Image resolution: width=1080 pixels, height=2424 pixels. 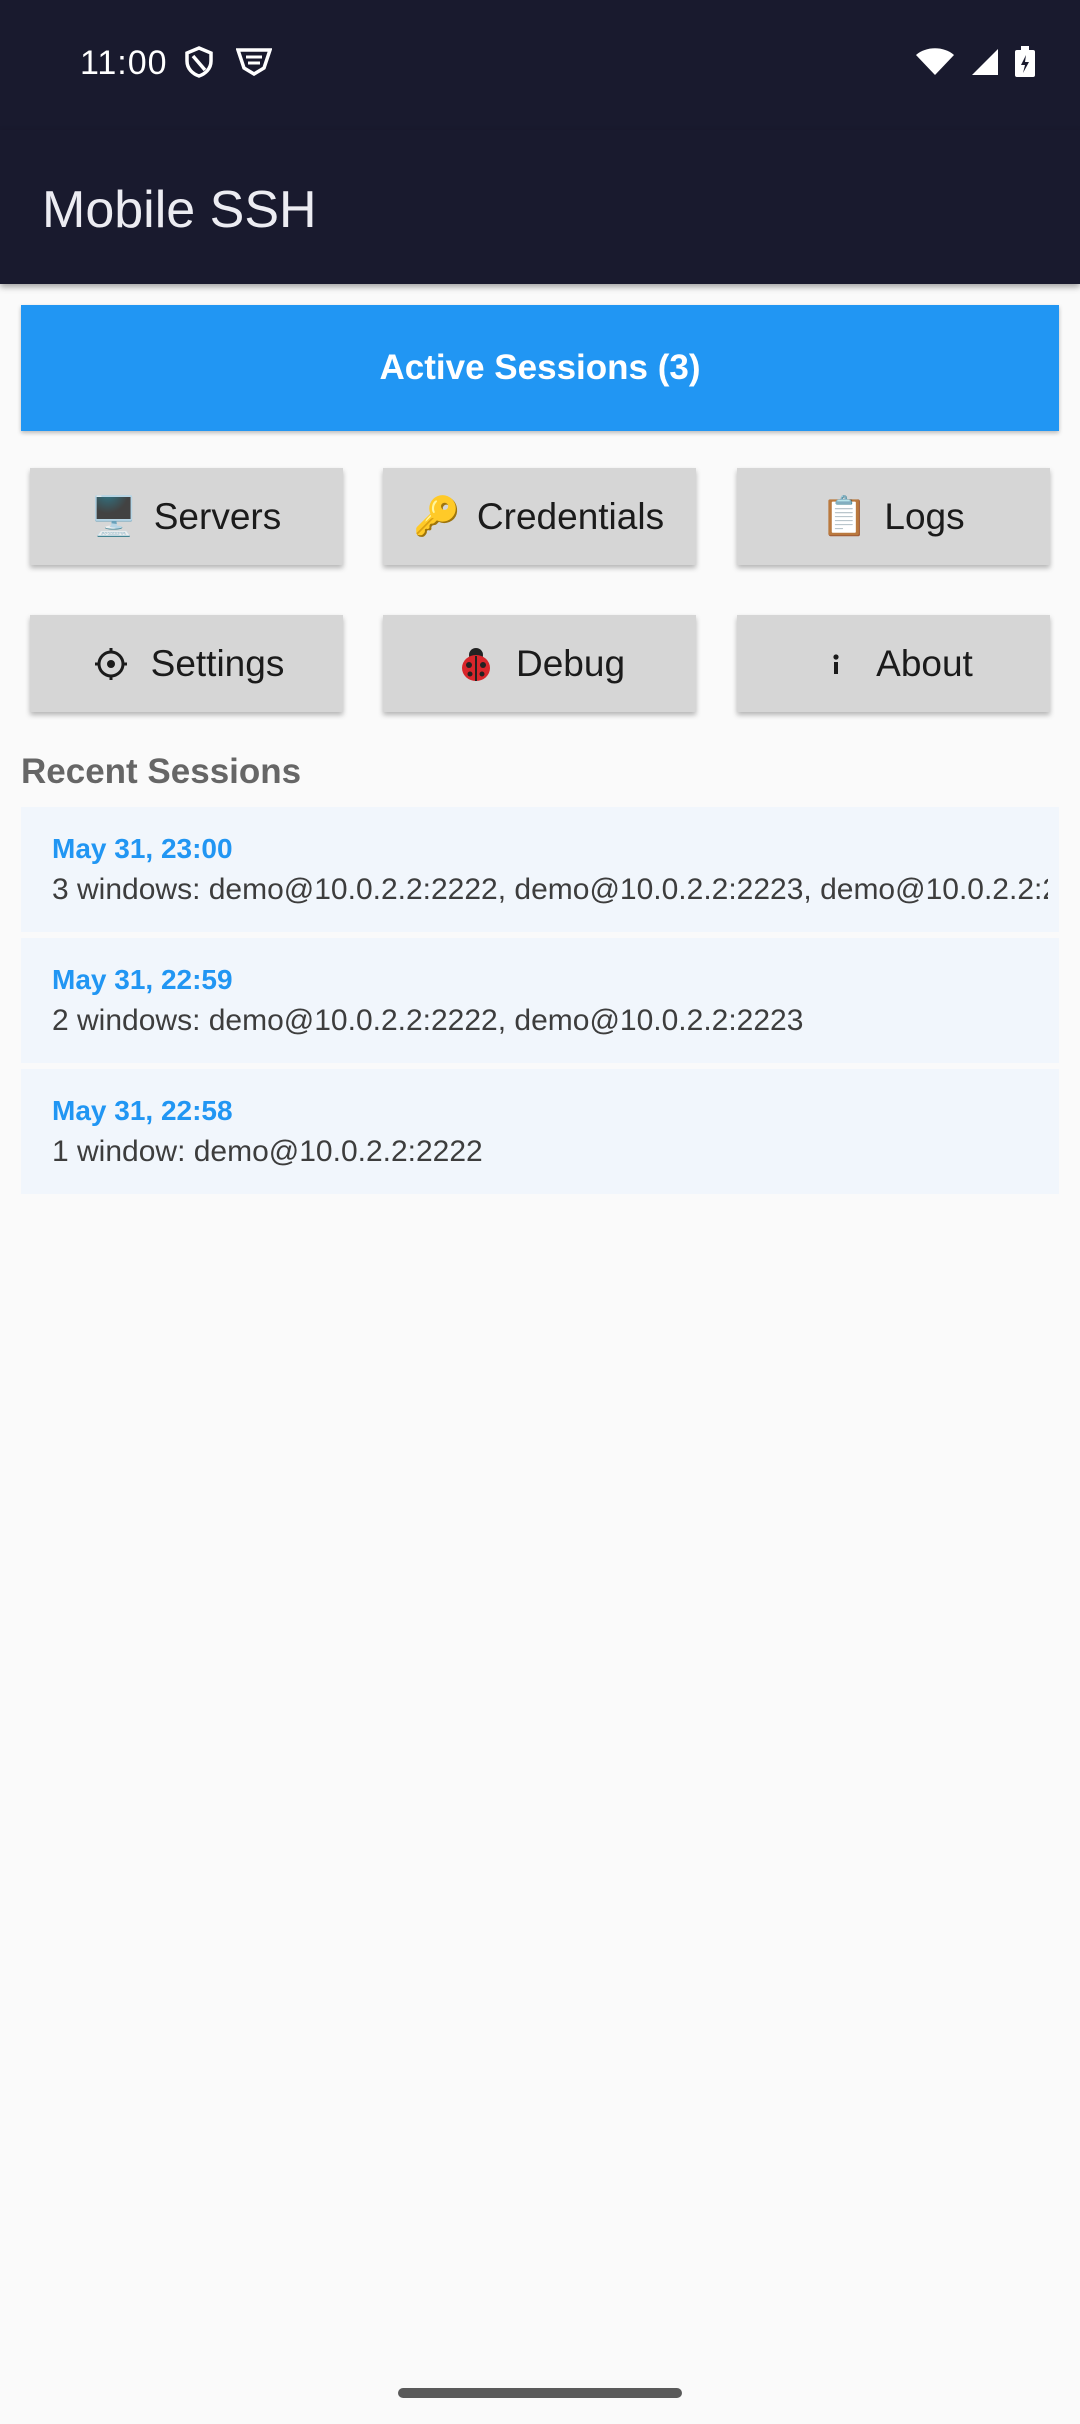 I want to click on key-icon: 🔑, so click(x=437, y=516).